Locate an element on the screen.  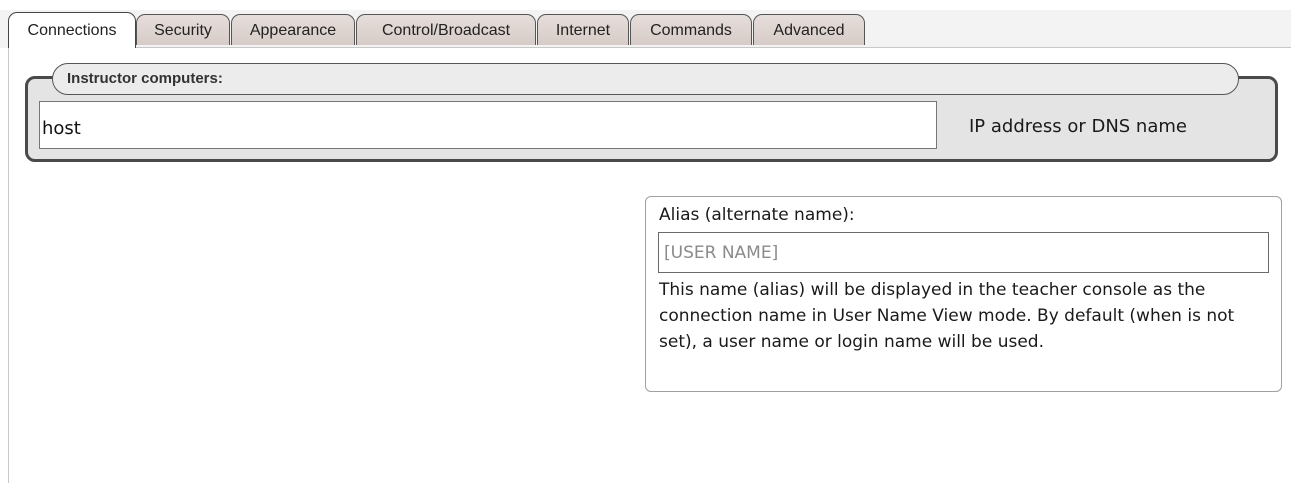
instructor-computers-label: Instructor computers: is located at coordinates (145, 78).